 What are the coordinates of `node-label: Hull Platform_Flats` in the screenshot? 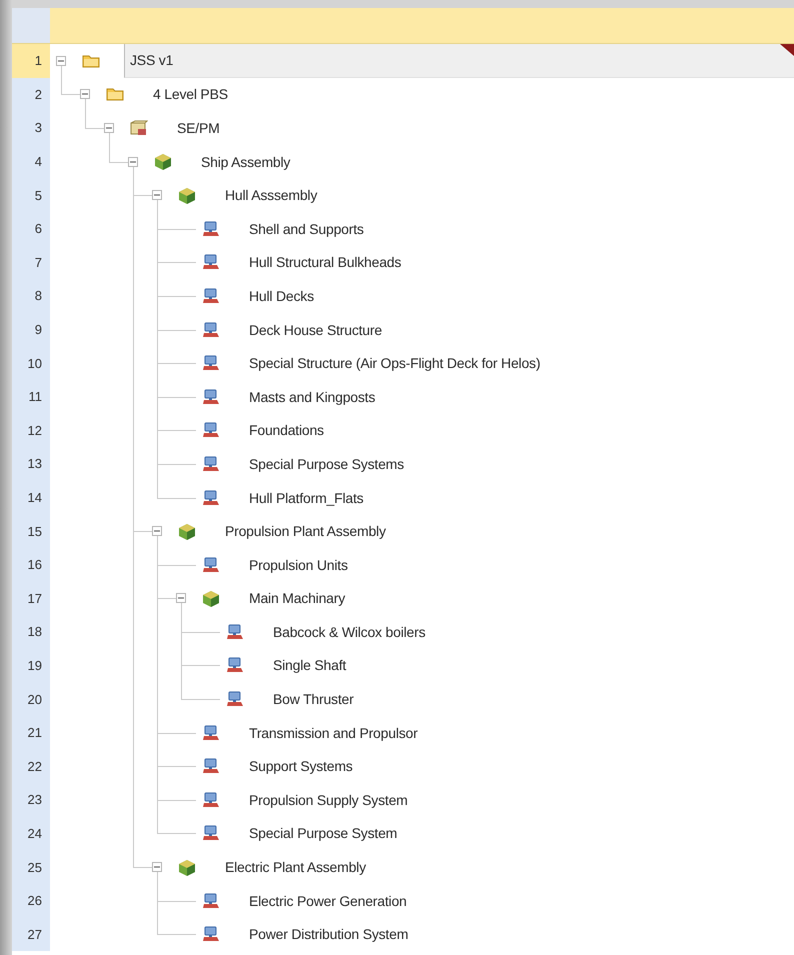 It's located at (306, 498).